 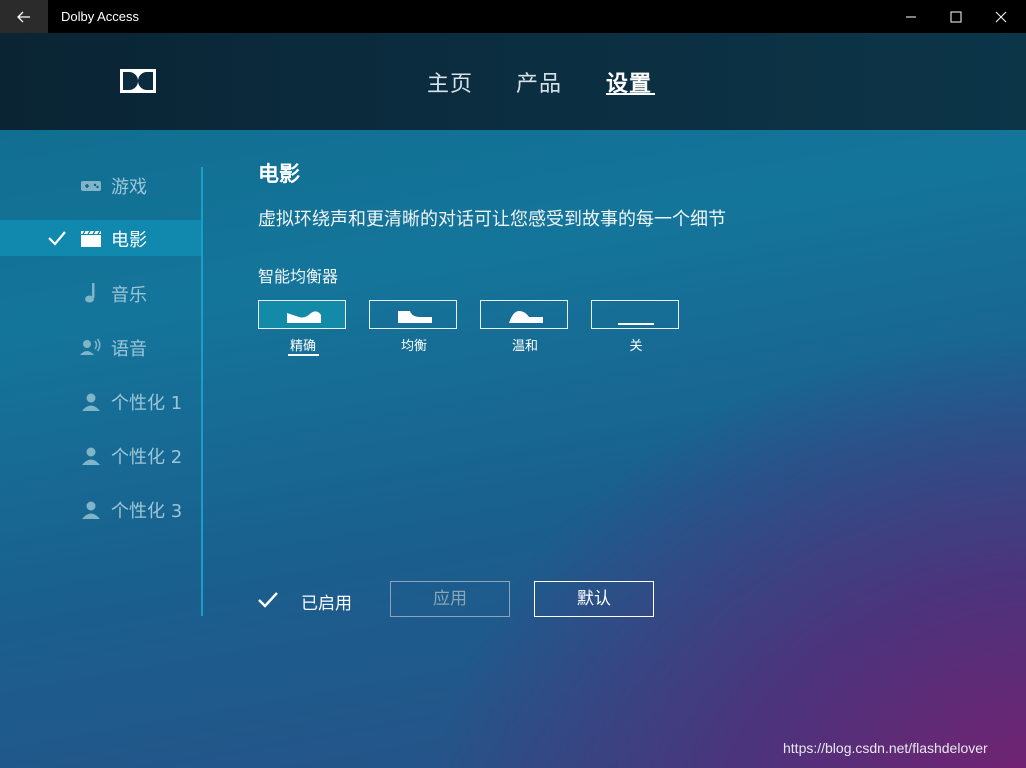 What do you see at coordinates (129, 240) in the screenshot?
I see `sidebar-item-label: 电影` at bounding box center [129, 240].